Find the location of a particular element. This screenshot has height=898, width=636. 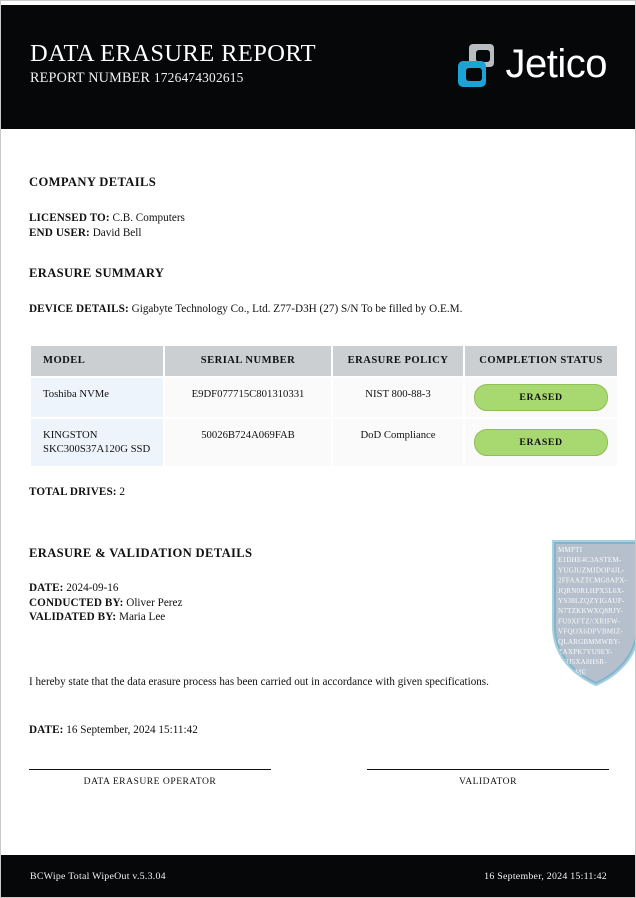

validated-by-value: Maria Lee is located at coordinates (142, 617).